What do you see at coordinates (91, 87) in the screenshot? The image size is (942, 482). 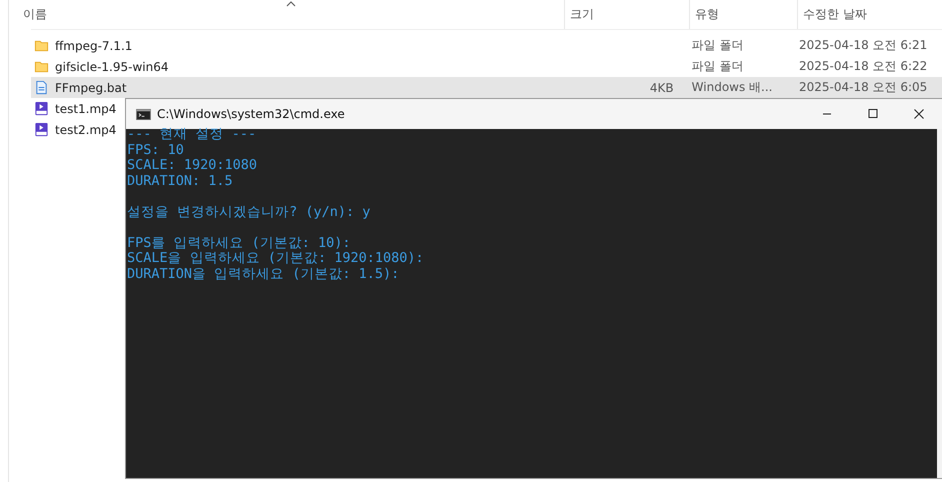 I see `file-name: FFmpeg.bat` at bounding box center [91, 87].